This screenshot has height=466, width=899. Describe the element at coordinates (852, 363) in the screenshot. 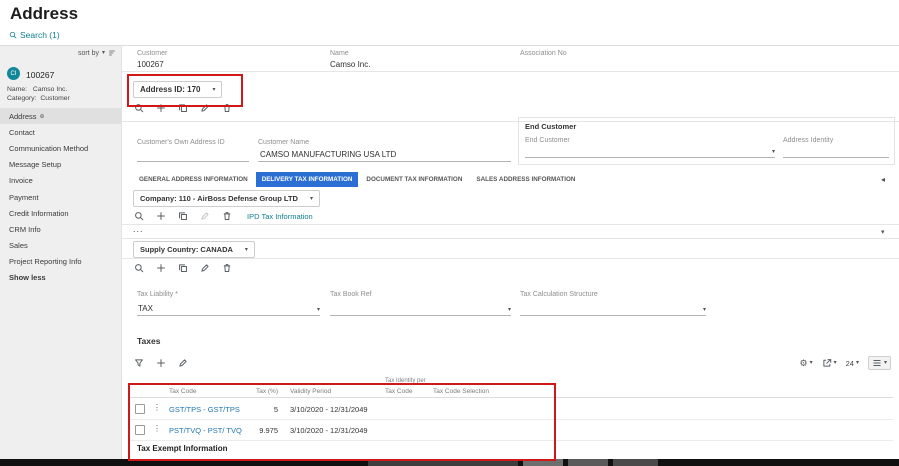

I see `page-size-selector: 24 ▾` at that location.